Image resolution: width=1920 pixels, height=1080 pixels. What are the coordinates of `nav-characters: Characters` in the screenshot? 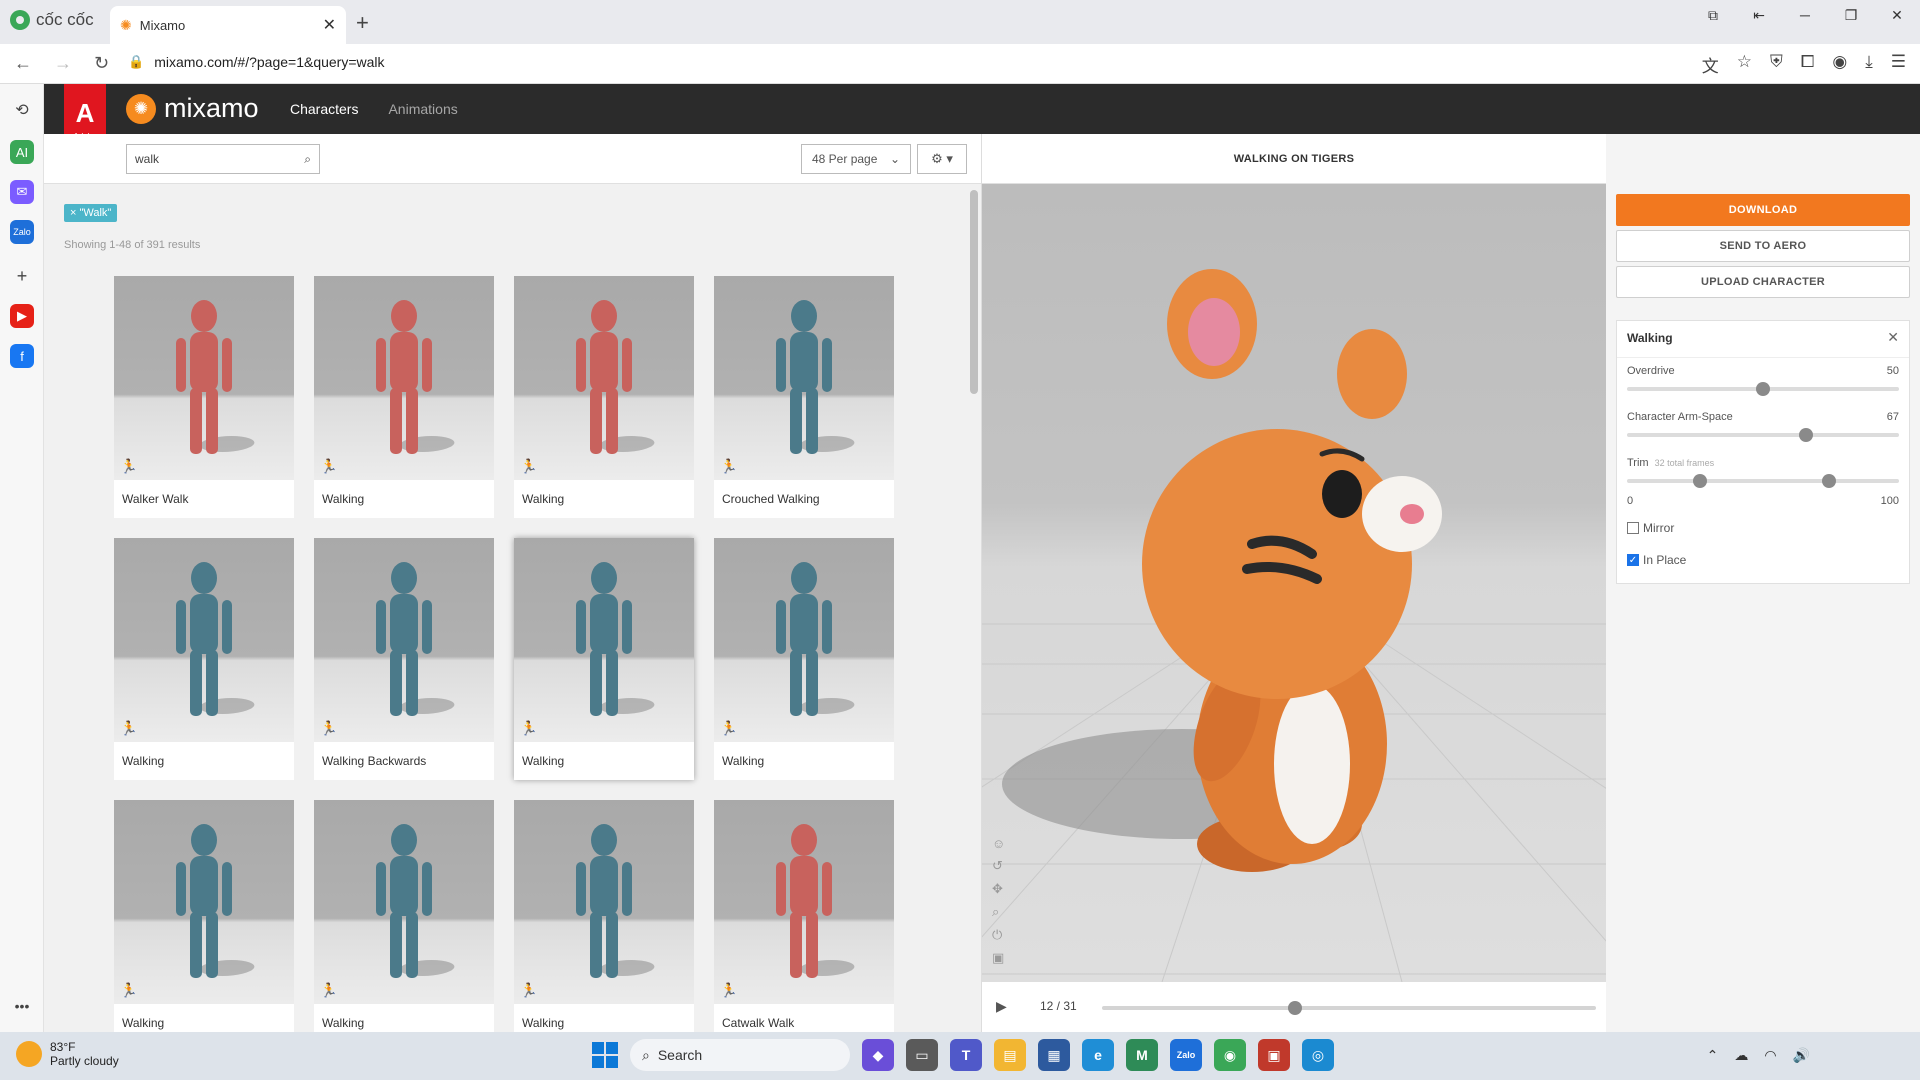 It's located at (324, 109).